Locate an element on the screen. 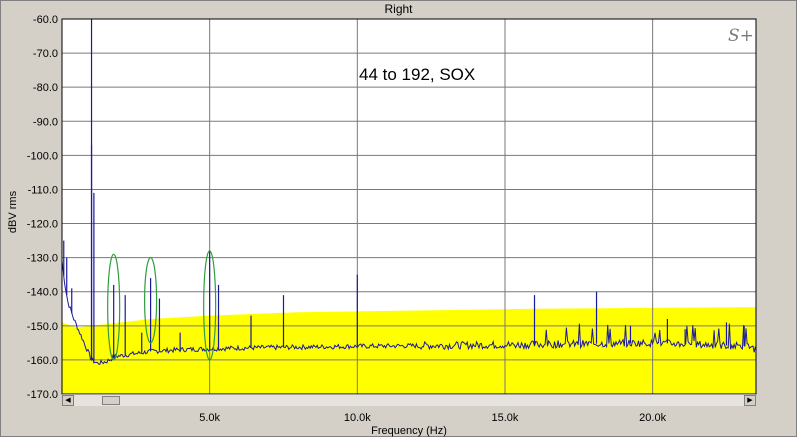 This screenshot has height=437, width=797. y-tick-label: -130.0 is located at coordinates (42, 259).